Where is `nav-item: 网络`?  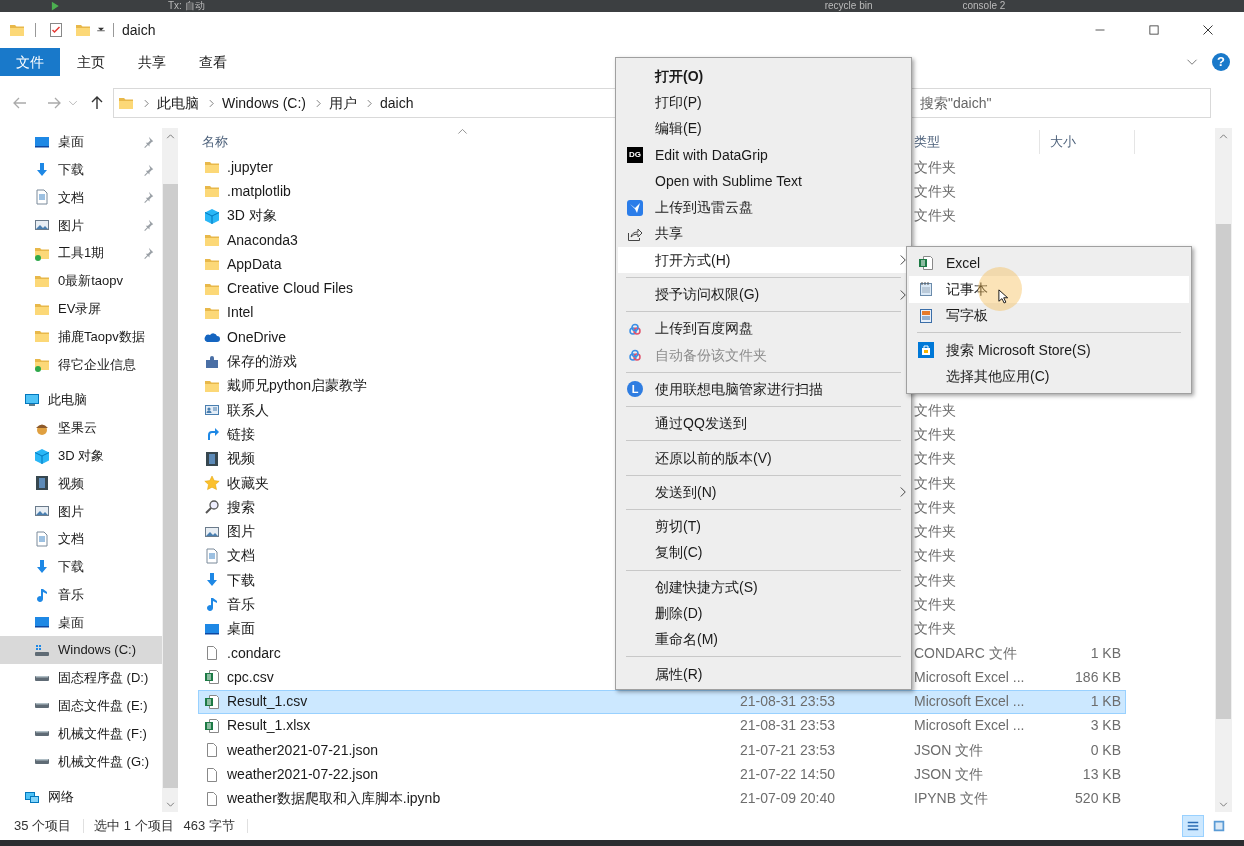 nav-item: 网络 is located at coordinates (81, 797).